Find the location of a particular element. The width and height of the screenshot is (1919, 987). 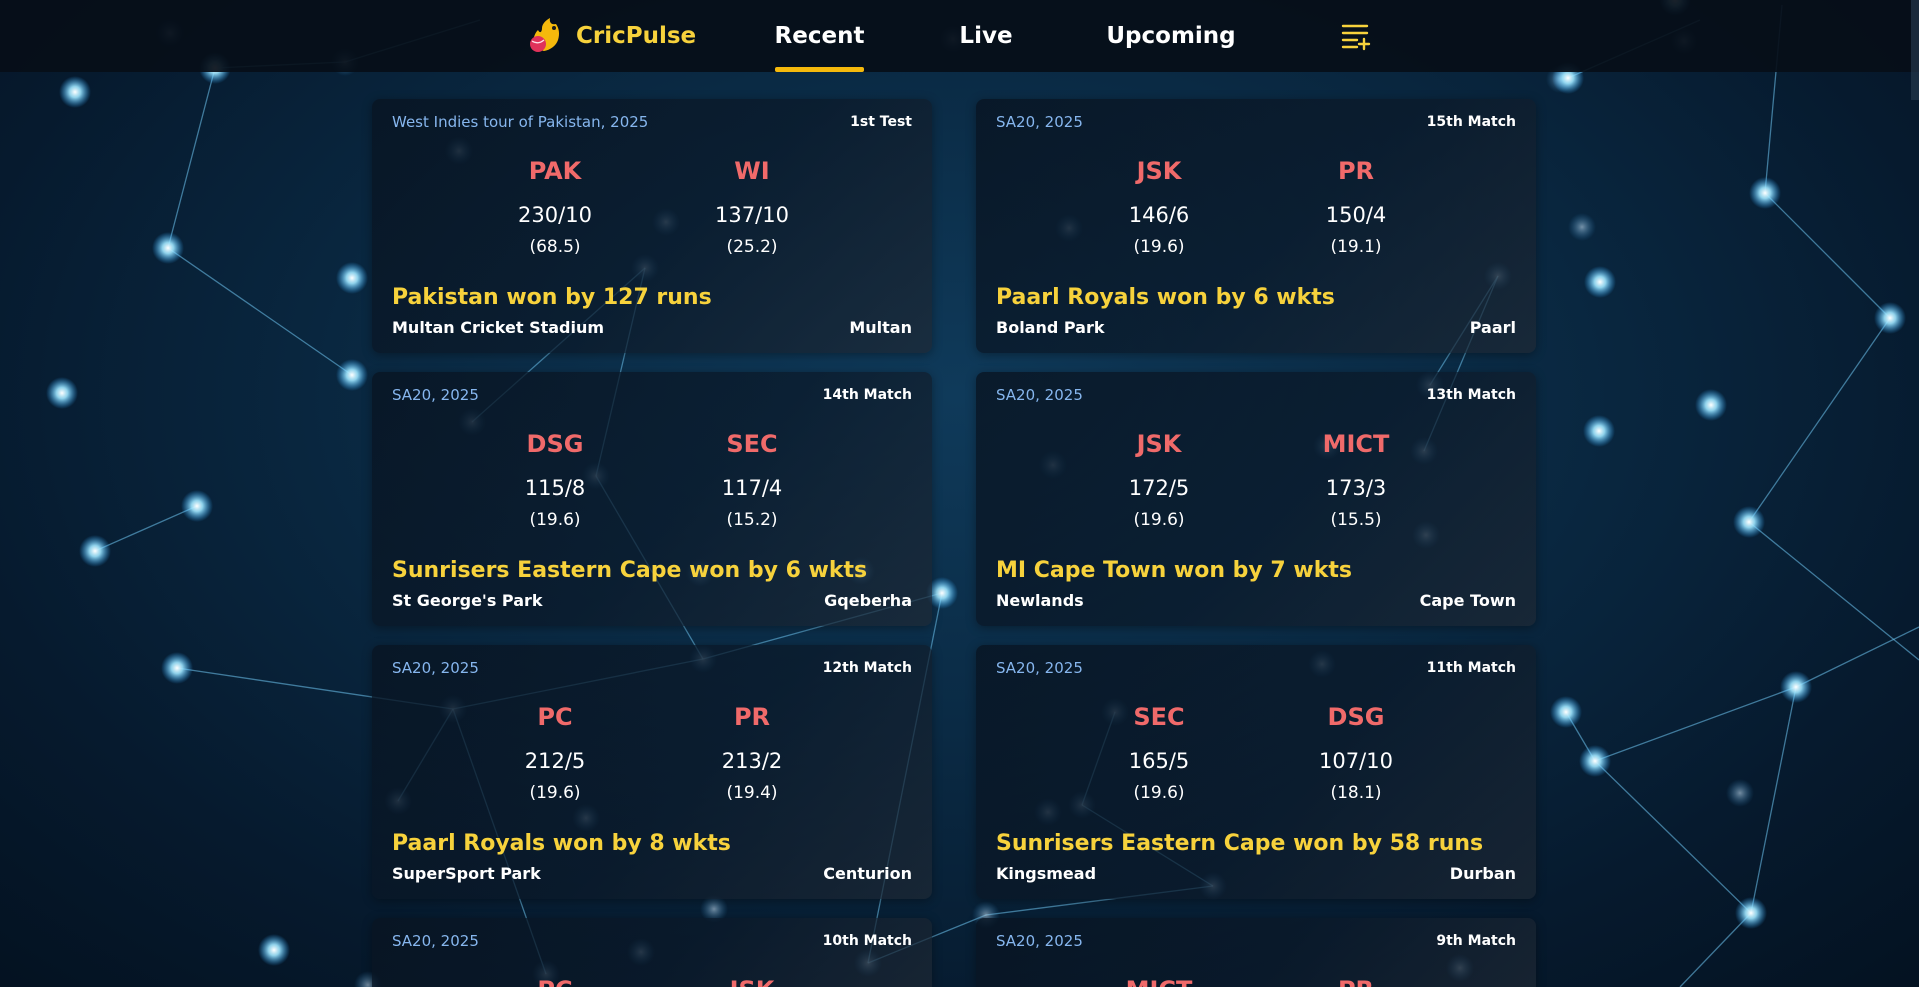

team2-overs: (18.1) is located at coordinates (1356, 793).